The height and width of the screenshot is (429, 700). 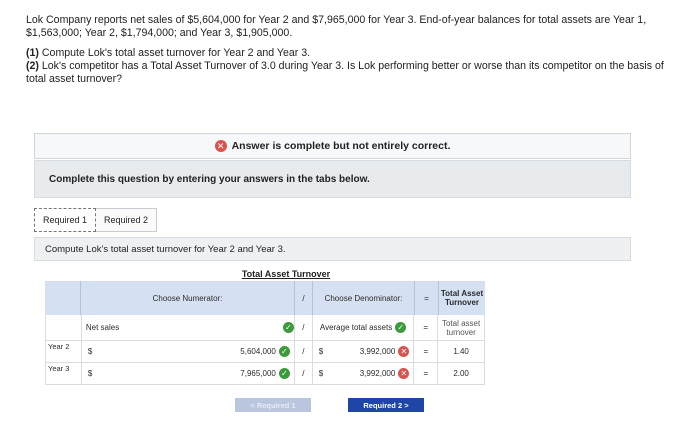 I want to click on denominator-select: Average total assets ✓, so click(x=364, y=327).